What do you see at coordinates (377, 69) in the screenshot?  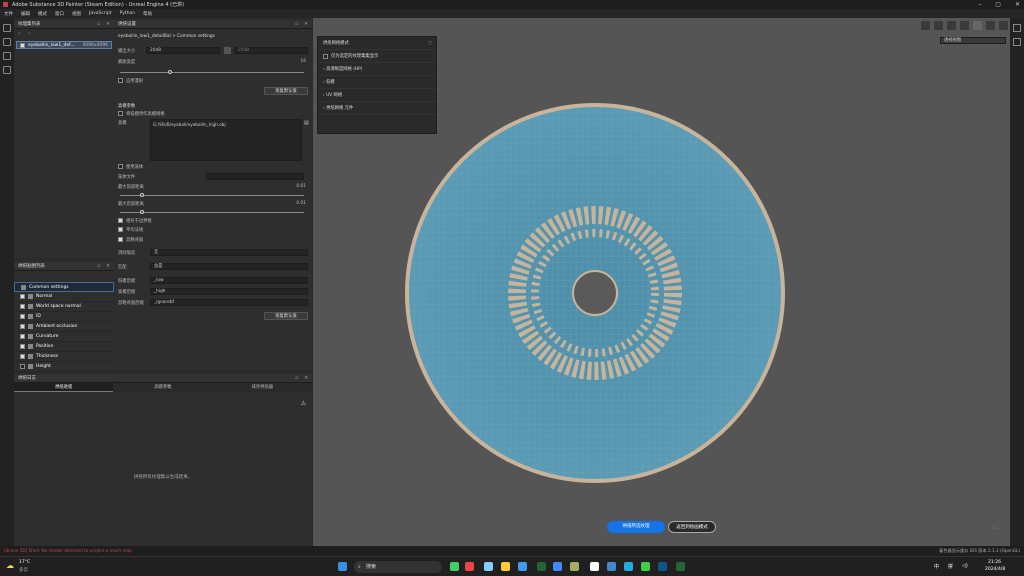 I see `overlay-row: › 高清晰度网格 (HP)` at bounding box center [377, 69].